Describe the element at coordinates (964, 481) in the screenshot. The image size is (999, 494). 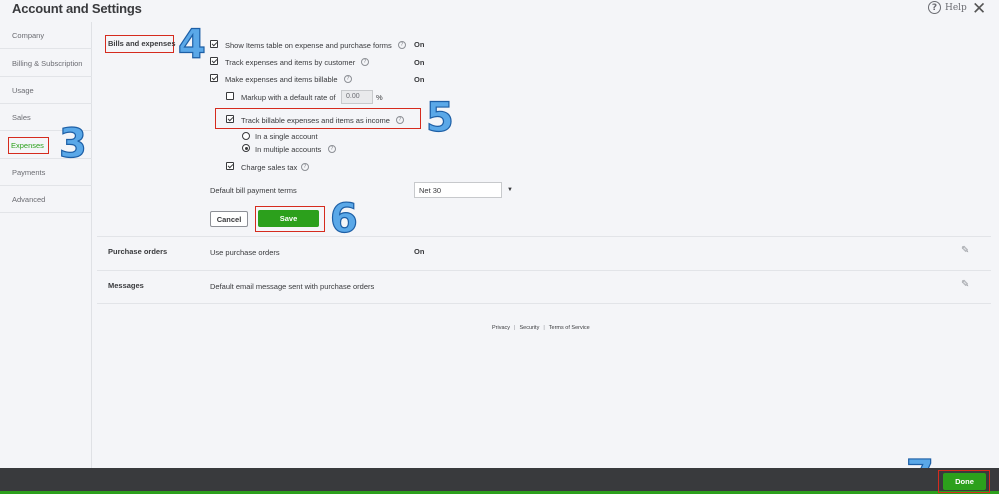
I see `done-button: Done` at that location.